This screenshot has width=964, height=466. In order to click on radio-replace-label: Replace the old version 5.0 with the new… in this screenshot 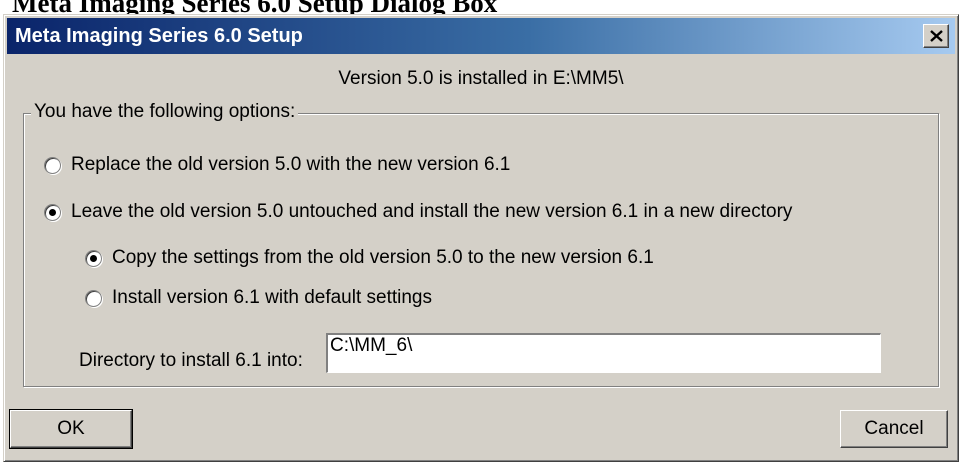, I will do `click(291, 164)`.